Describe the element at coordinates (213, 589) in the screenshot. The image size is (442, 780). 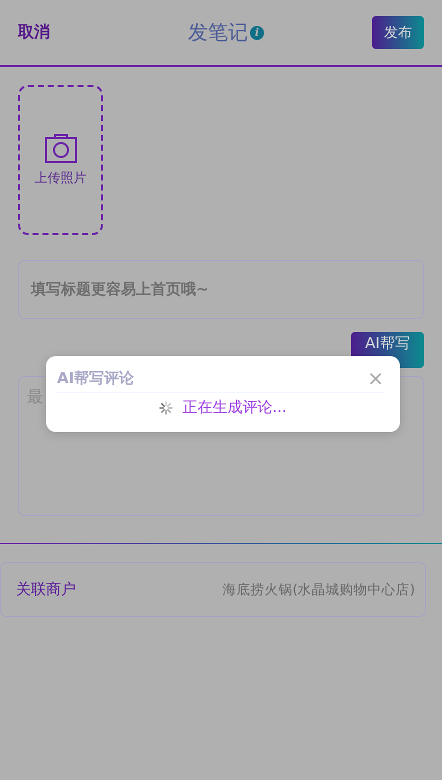
I see `merchant-row: 关联商户 海底捞火锅(水晶城购物中心店)` at that location.